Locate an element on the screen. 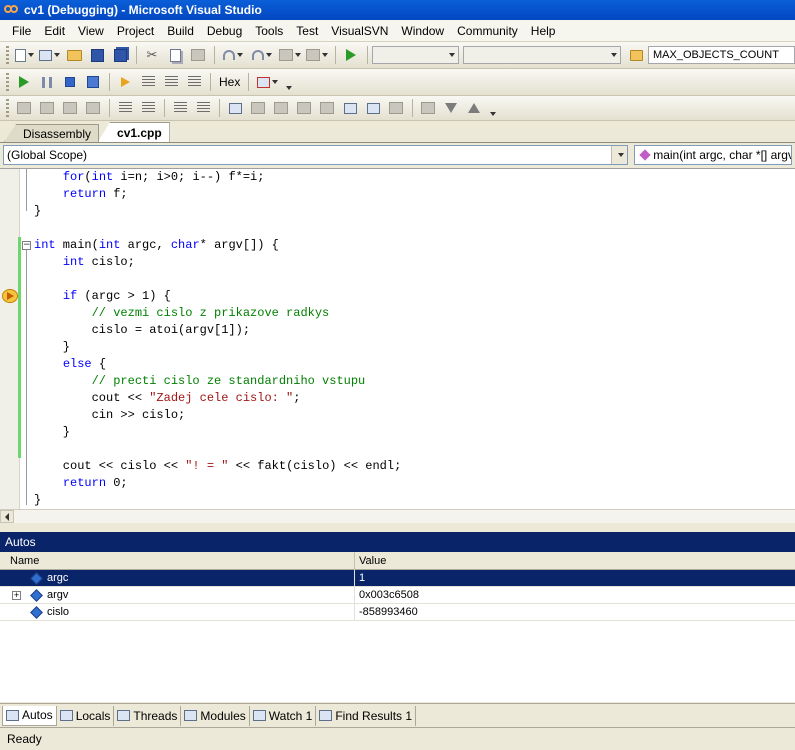 The image size is (795, 750). navigate-backward-icon is located at coordinates (290, 55).